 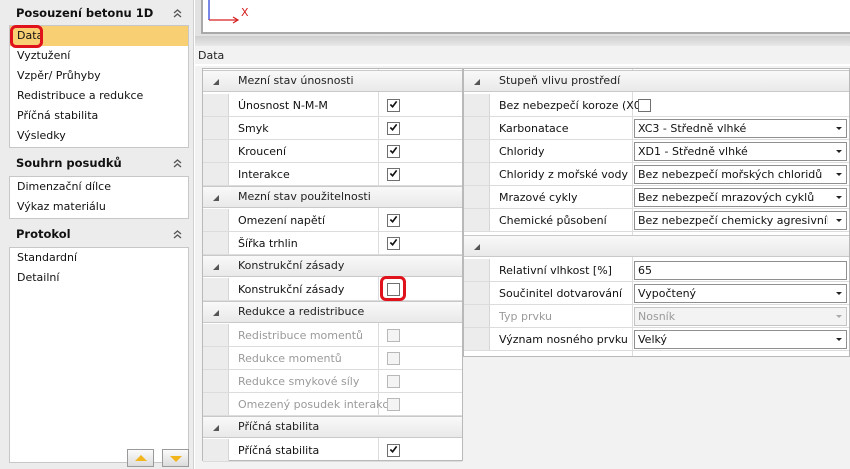 What do you see at coordinates (282, 220) in the screenshot?
I see `row-label: Omezení napětí` at bounding box center [282, 220].